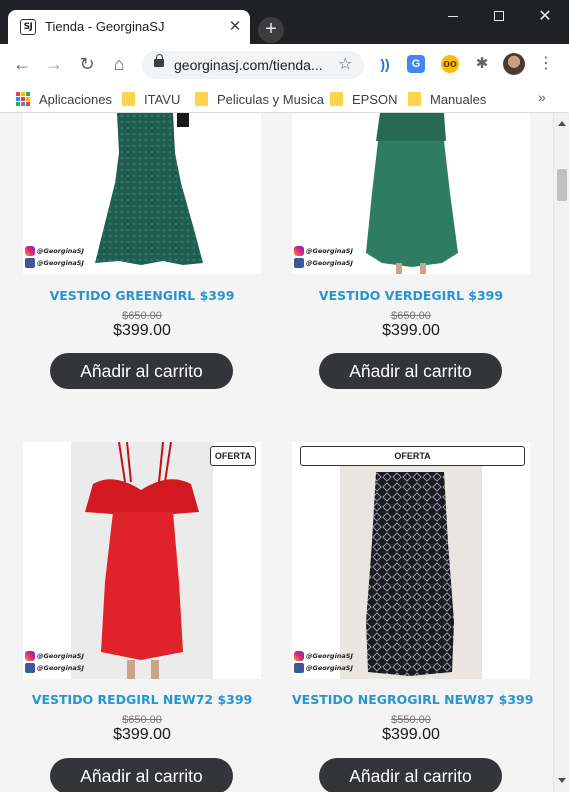 The width and height of the screenshot is (569, 792). Describe the element at coordinates (453, 16) in the screenshot. I see `minimize-button` at that location.